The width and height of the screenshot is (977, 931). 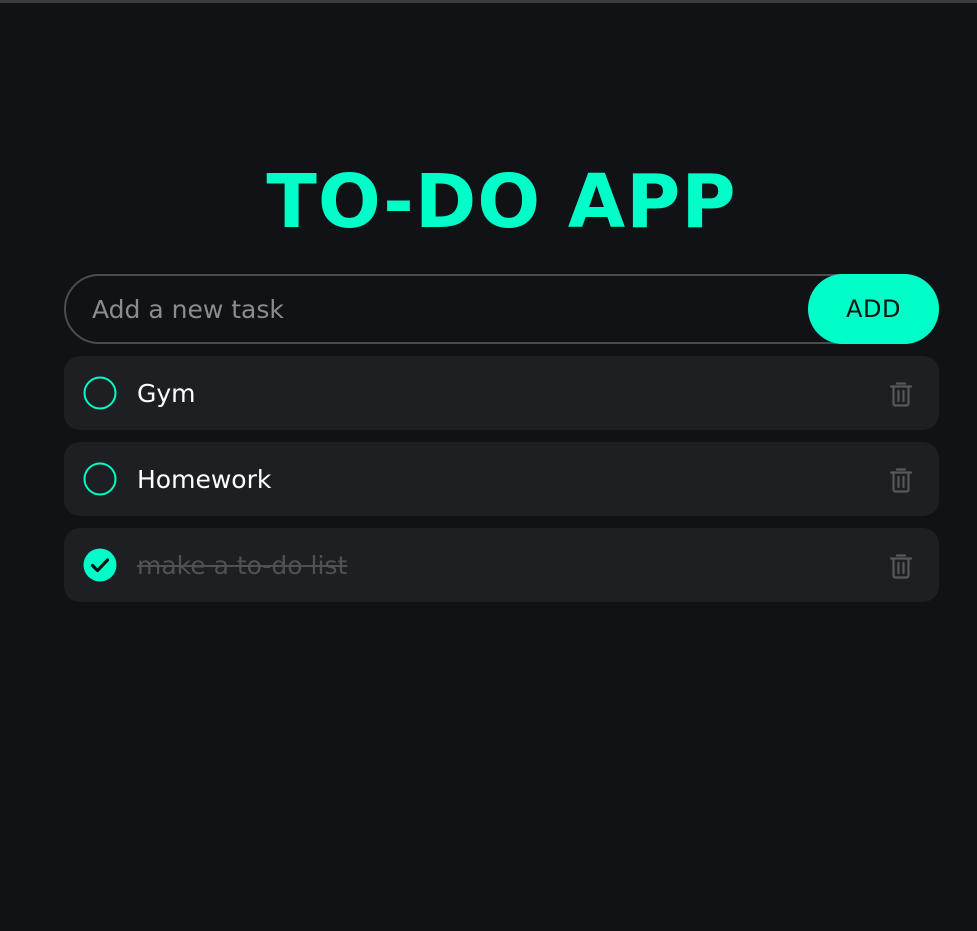 I want to click on window-top-border, so click(x=488, y=1).